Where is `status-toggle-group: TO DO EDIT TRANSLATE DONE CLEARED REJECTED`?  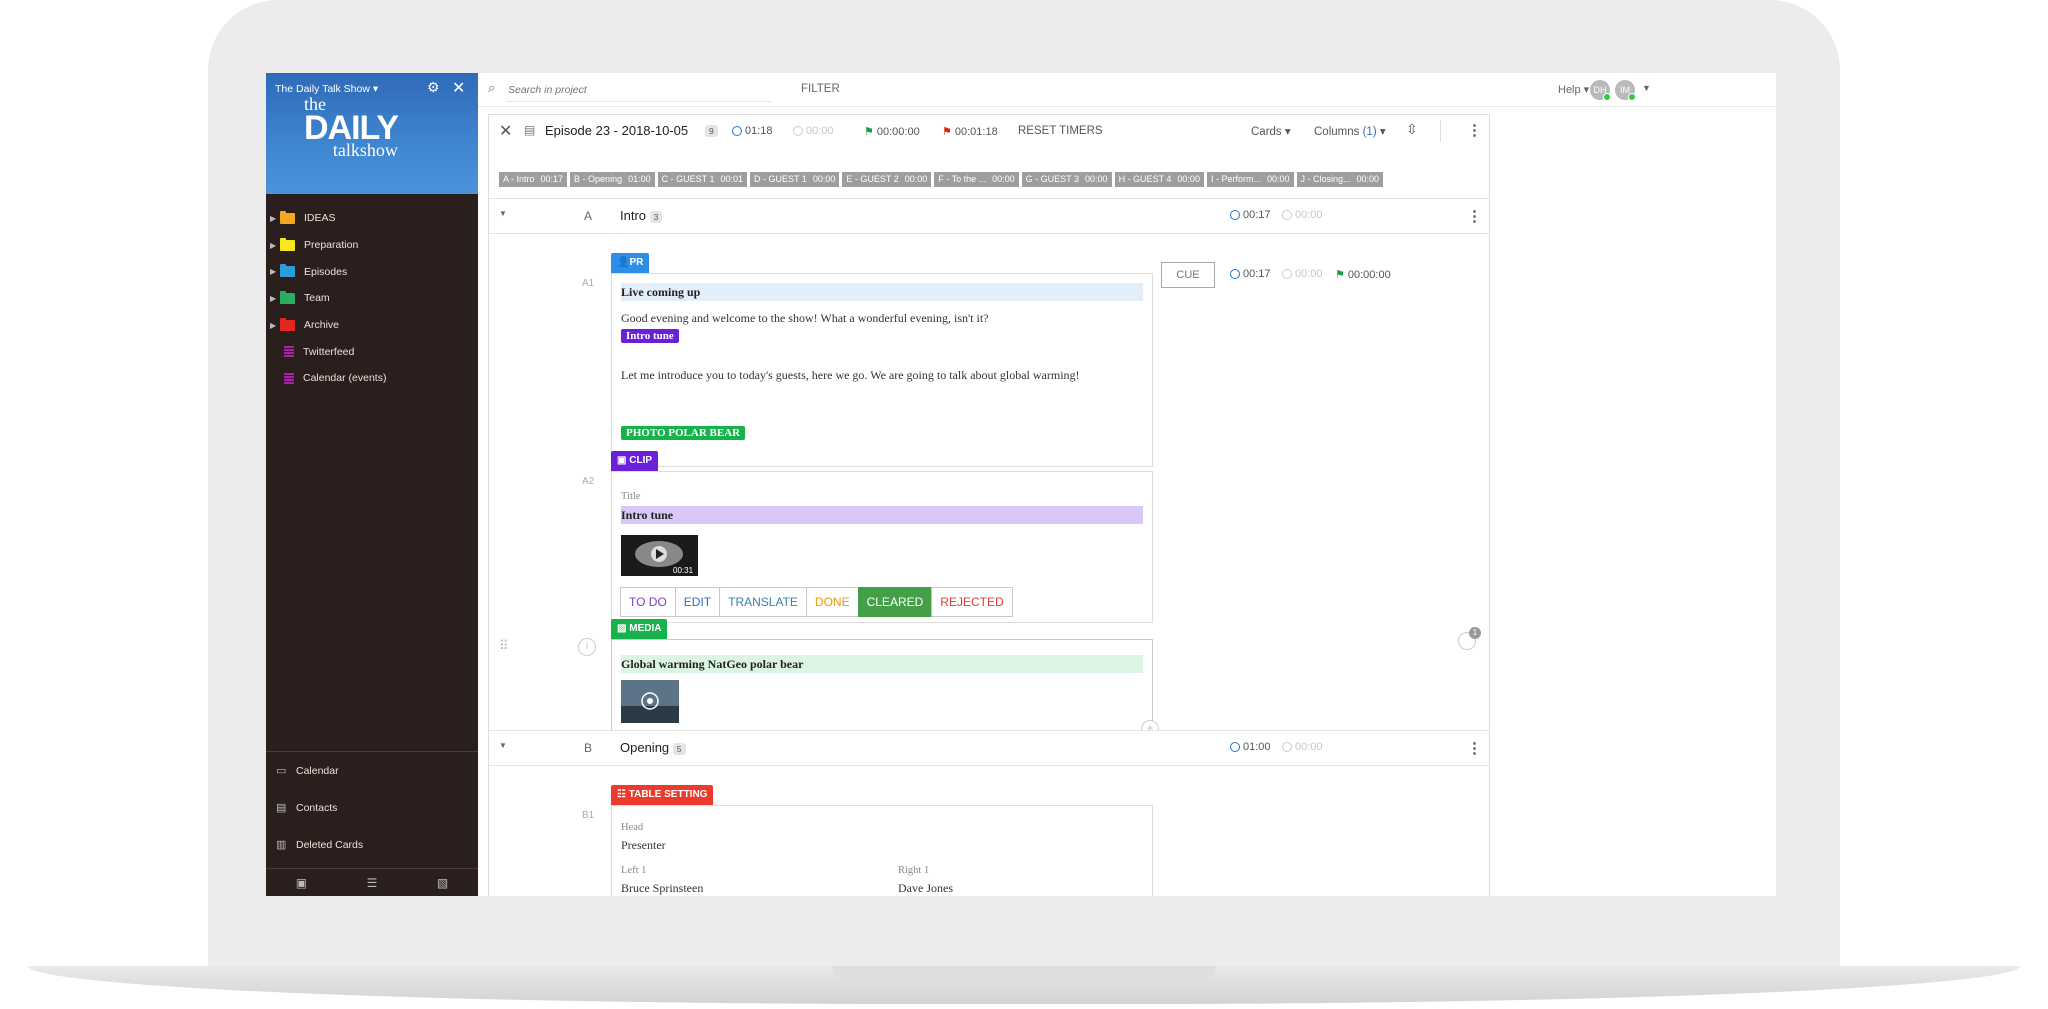 status-toggle-group: TO DO EDIT TRANSLATE DONE CLEARED REJECTED is located at coordinates (816, 602).